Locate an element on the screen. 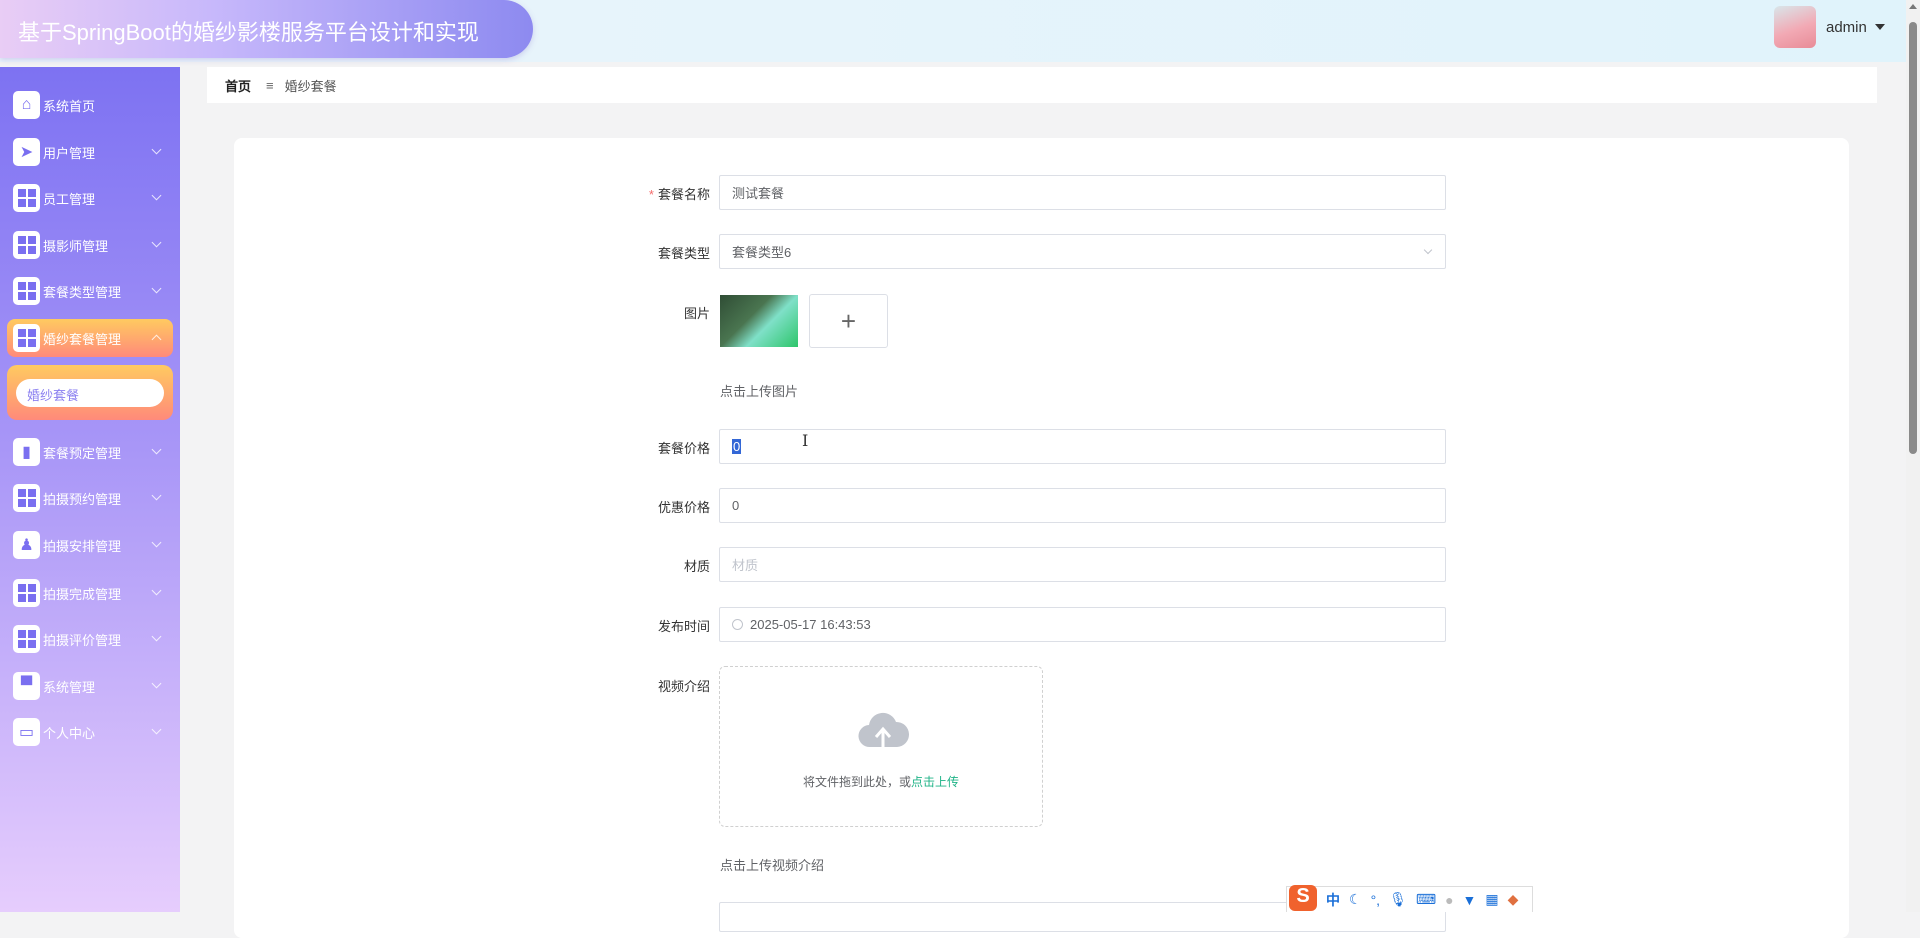 This screenshot has height=938, width=1920. sidebar-item-10: 拍摄评价管理 is located at coordinates (90, 639).